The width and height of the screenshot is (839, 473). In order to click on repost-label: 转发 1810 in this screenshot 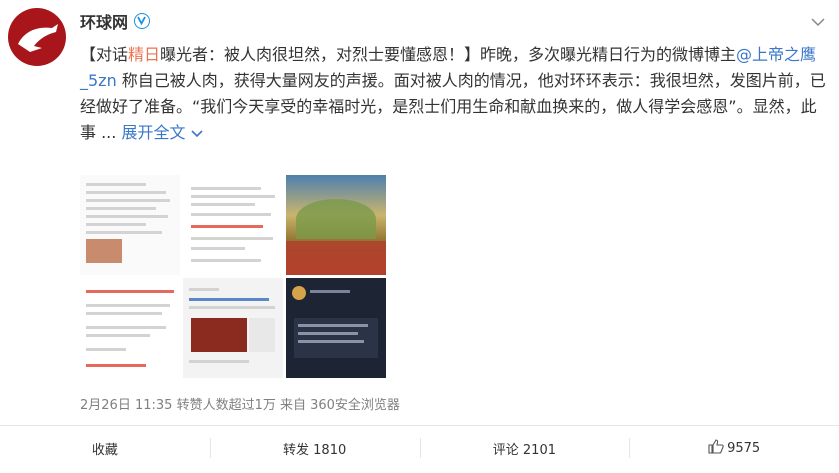, I will do `click(315, 450)`.